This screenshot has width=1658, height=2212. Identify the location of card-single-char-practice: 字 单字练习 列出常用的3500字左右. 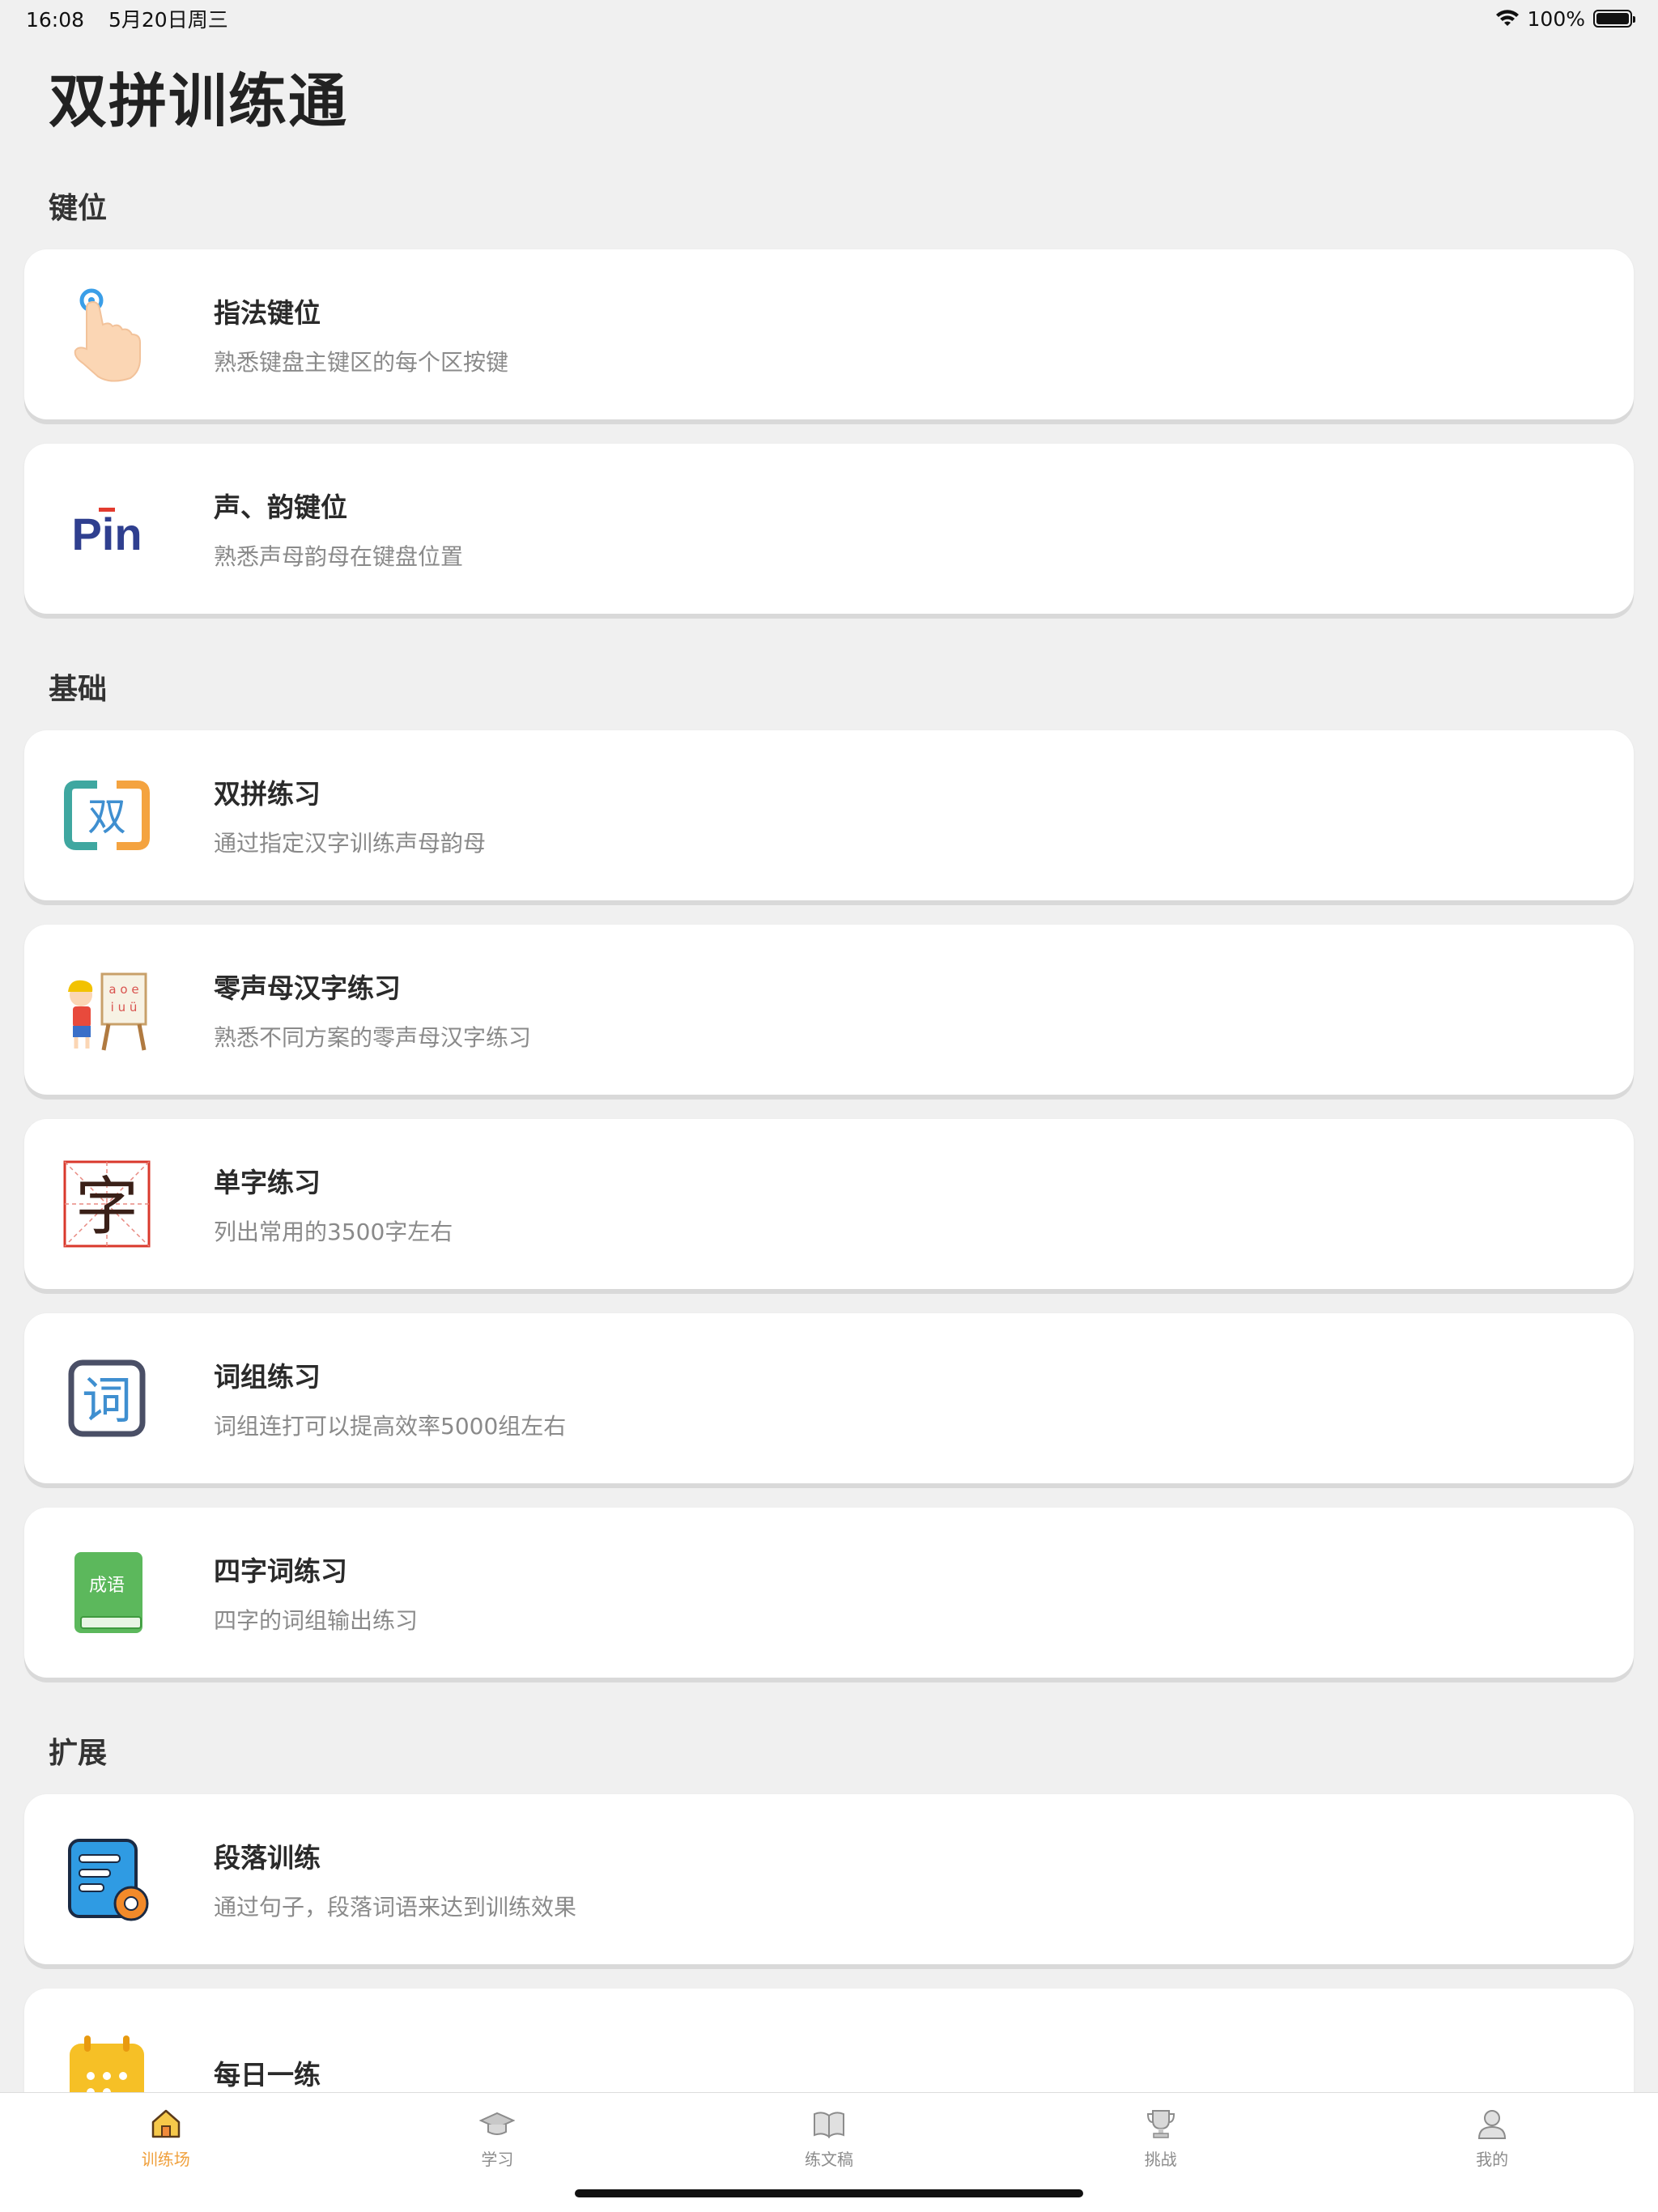
(829, 1204).